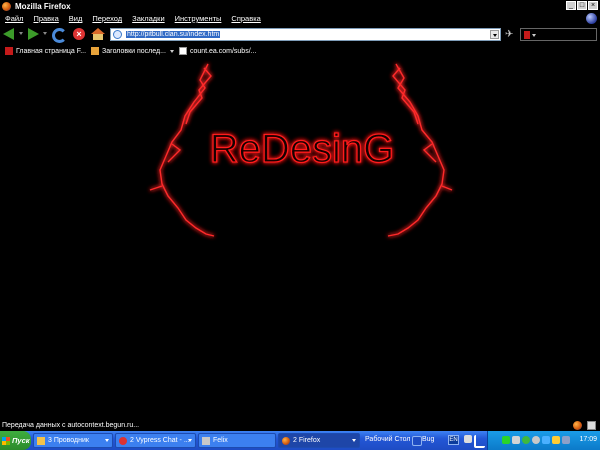  What do you see at coordinates (588, 439) in the screenshot?
I see `clock: 17:09` at bounding box center [588, 439].